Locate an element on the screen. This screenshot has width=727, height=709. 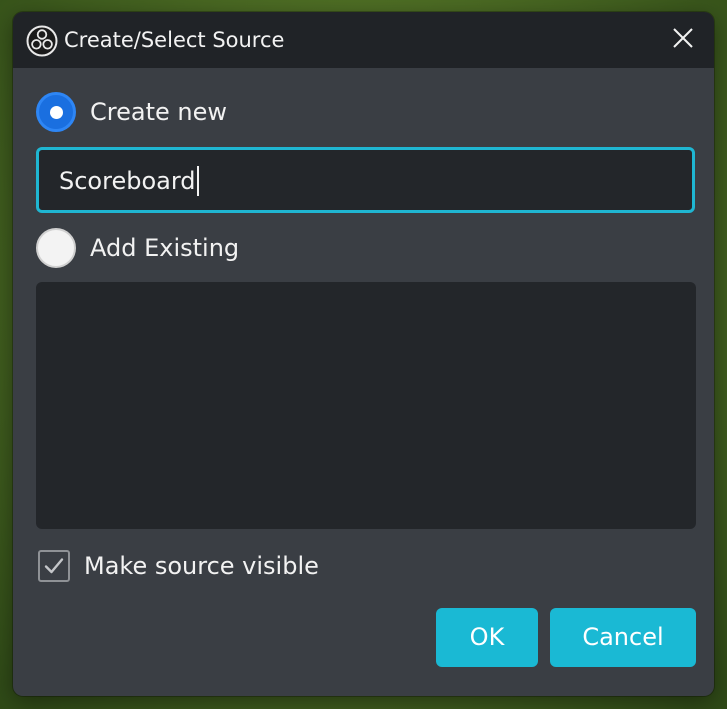
add-existing-radio is located at coordinates (56, 248).